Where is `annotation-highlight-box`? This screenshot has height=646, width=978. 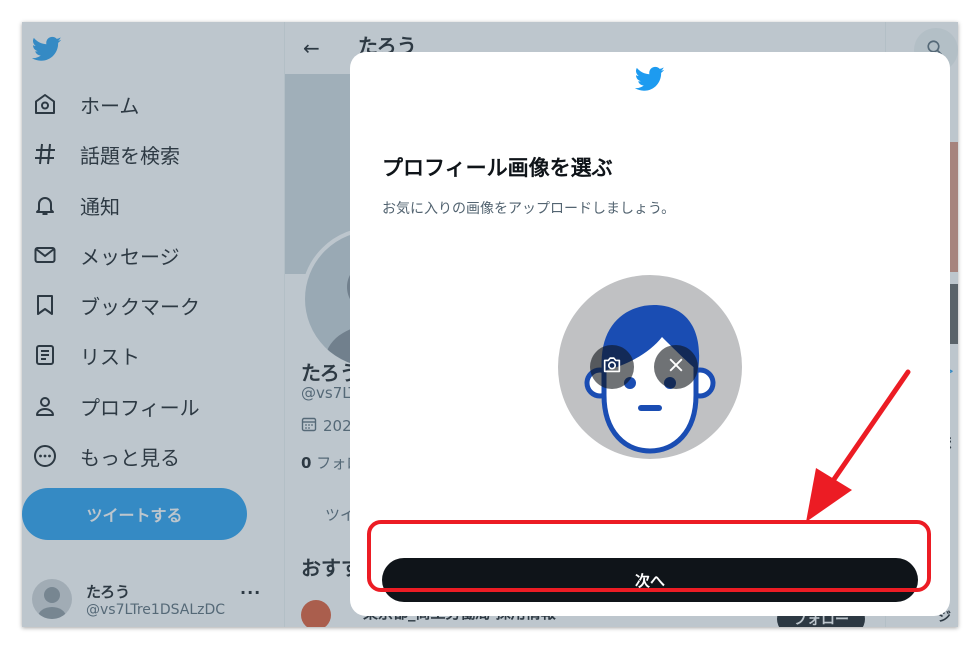 annotation-highlight-box is located at coordinates (649, 556).